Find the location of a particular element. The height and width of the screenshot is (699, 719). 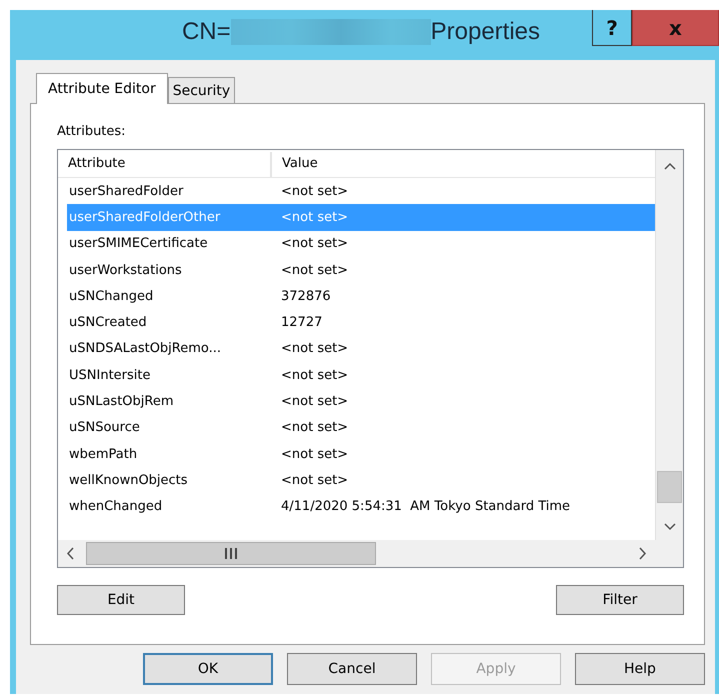

list-row: uSNDSALastObjRemo... <not set> is located at coordinates (361, 349).